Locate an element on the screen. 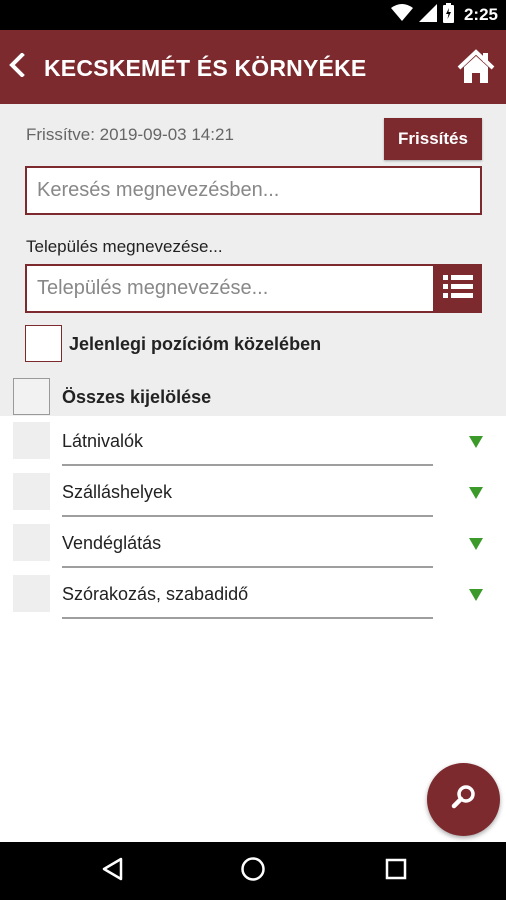  status-time: 2:25 is located at coordinates (480, 14).